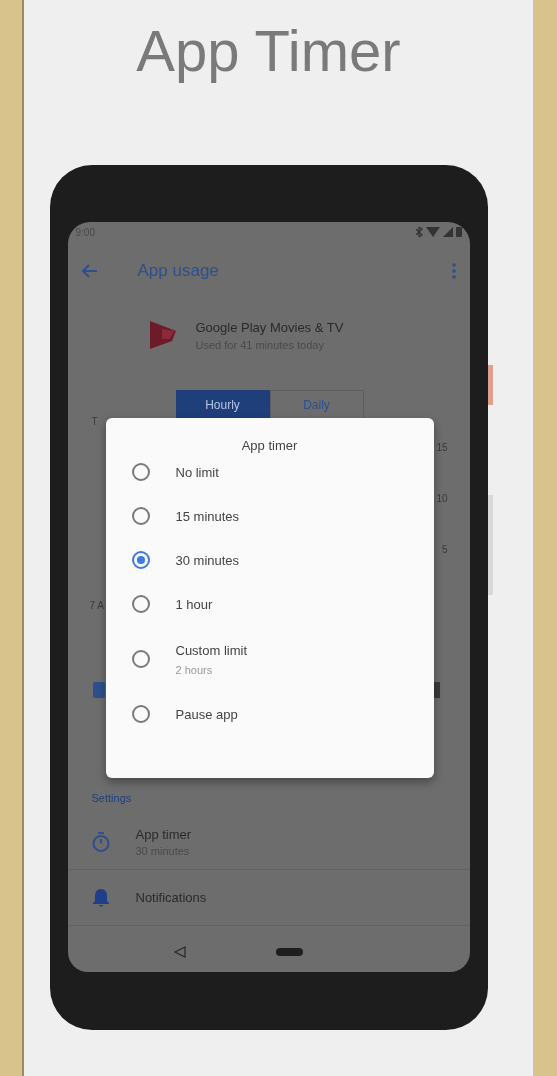 This screenshot has height=1076, width=557. I want to click on settings-item-title: Notifications, so click(171, 897).